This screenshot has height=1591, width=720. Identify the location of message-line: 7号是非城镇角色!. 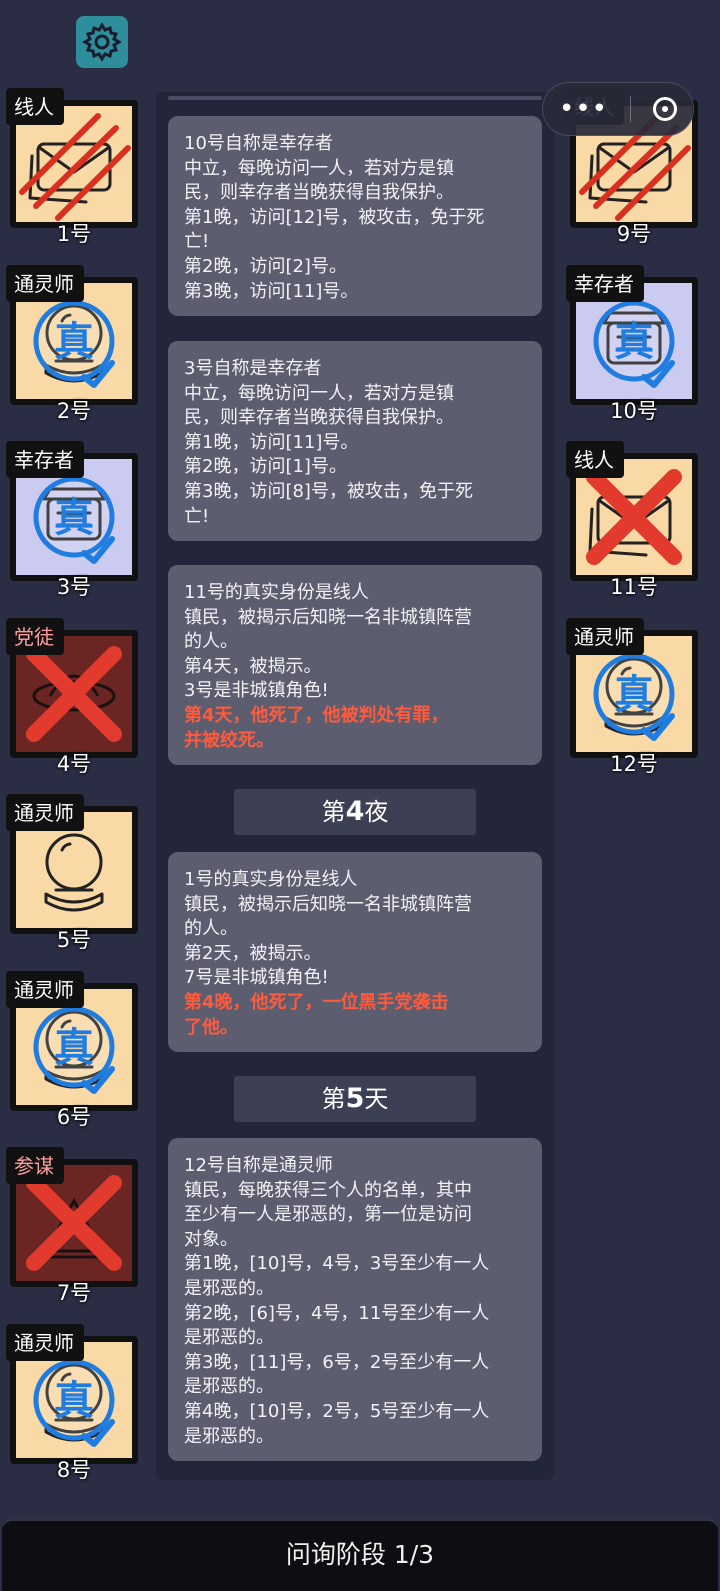
(256, 978).